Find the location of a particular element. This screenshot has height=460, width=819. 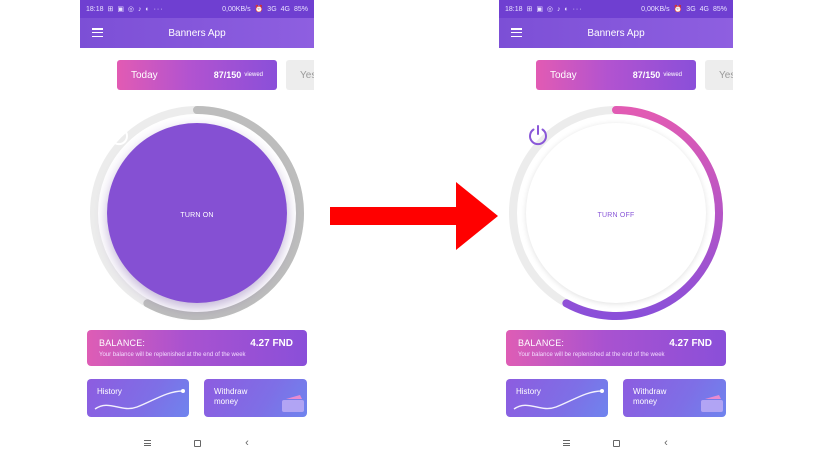

transition-arrow-icon is located at coordinates (414, 216).